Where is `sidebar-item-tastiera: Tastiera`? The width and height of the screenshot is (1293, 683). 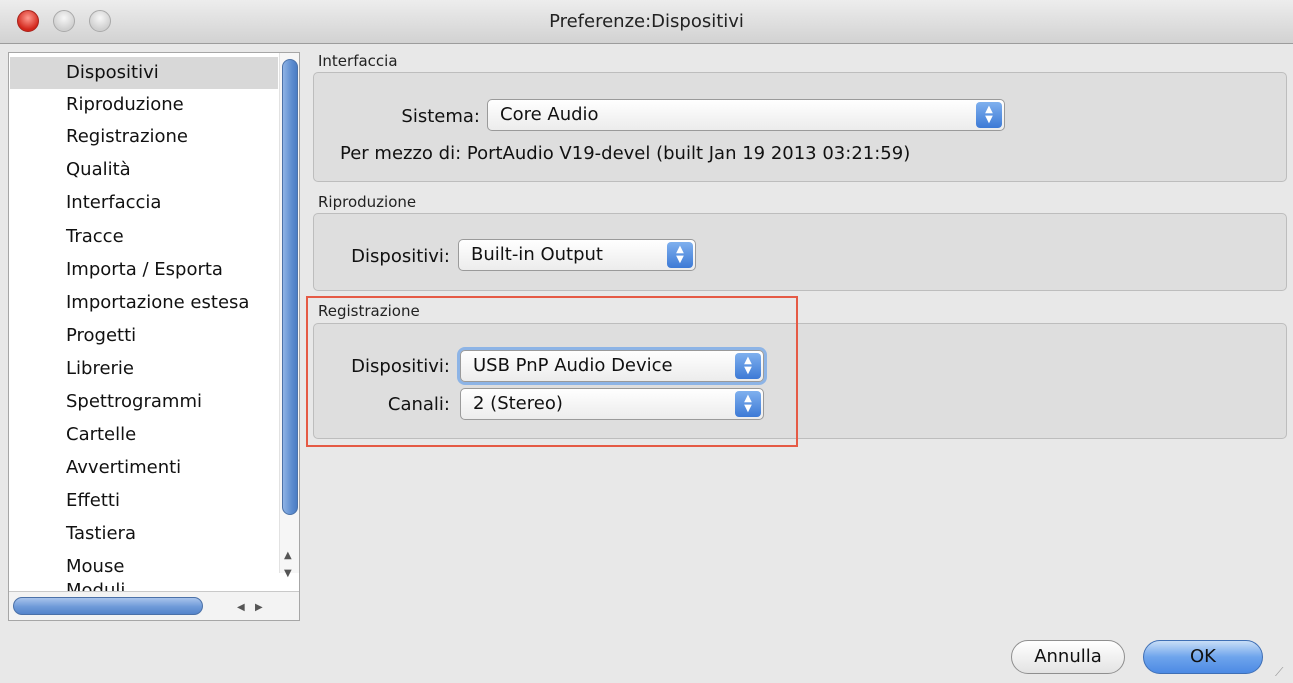
sidebar-item-tastiera: Tastiera is located at coordinates (144, 534).